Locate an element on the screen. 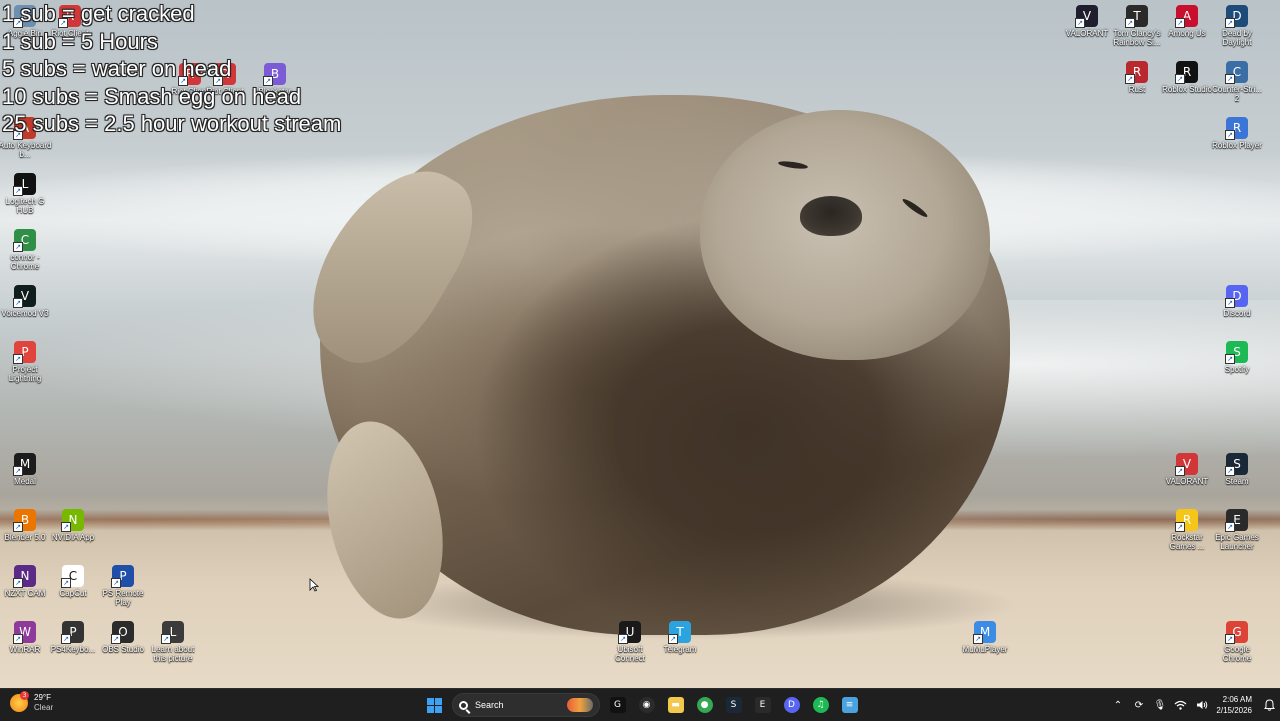  folder-icon: ▬ is located at coordinates (675, 705).